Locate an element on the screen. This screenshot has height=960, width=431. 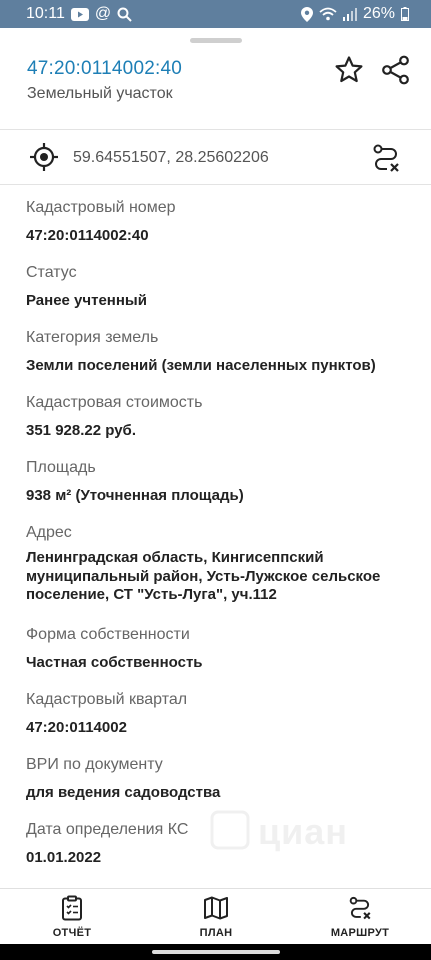
home-gesture-pill is located at coordinates (216, 952).